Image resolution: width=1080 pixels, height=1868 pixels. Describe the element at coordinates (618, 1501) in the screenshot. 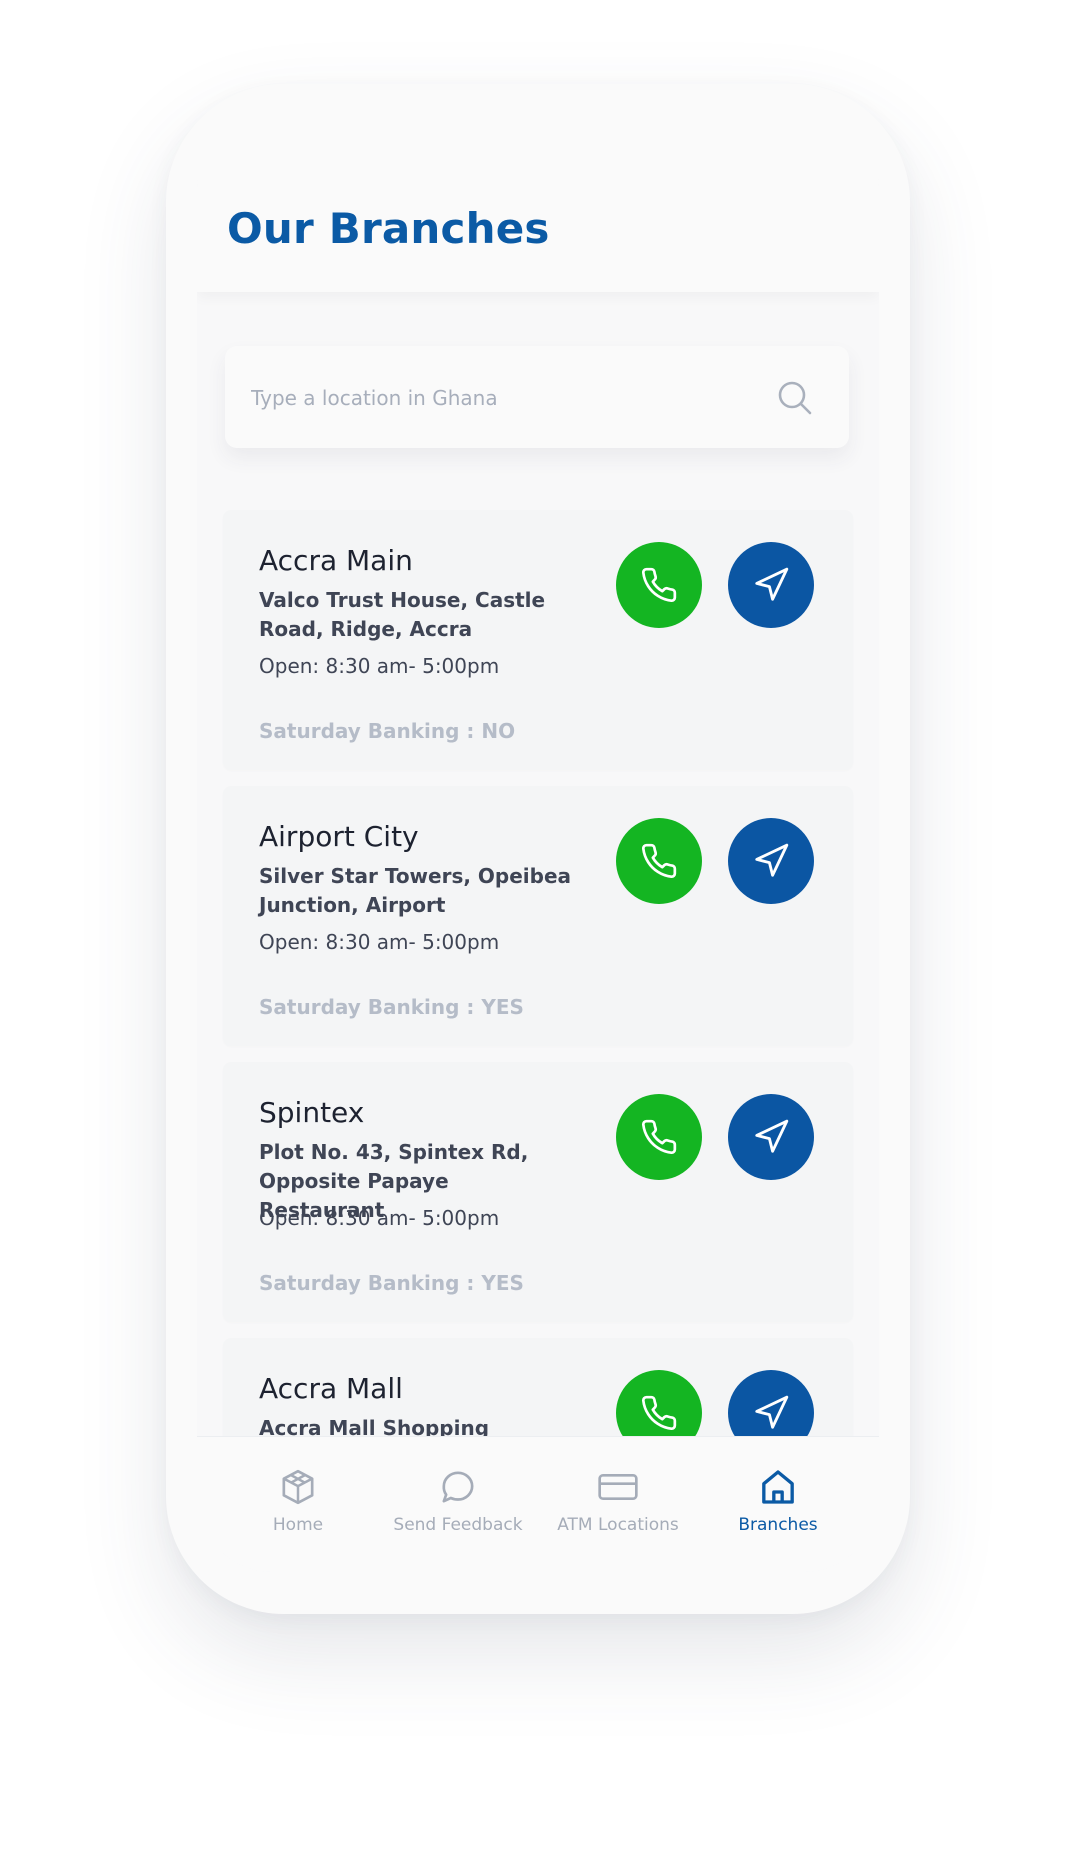

I see `tab-atm-locations: ATM Locations` at that location.